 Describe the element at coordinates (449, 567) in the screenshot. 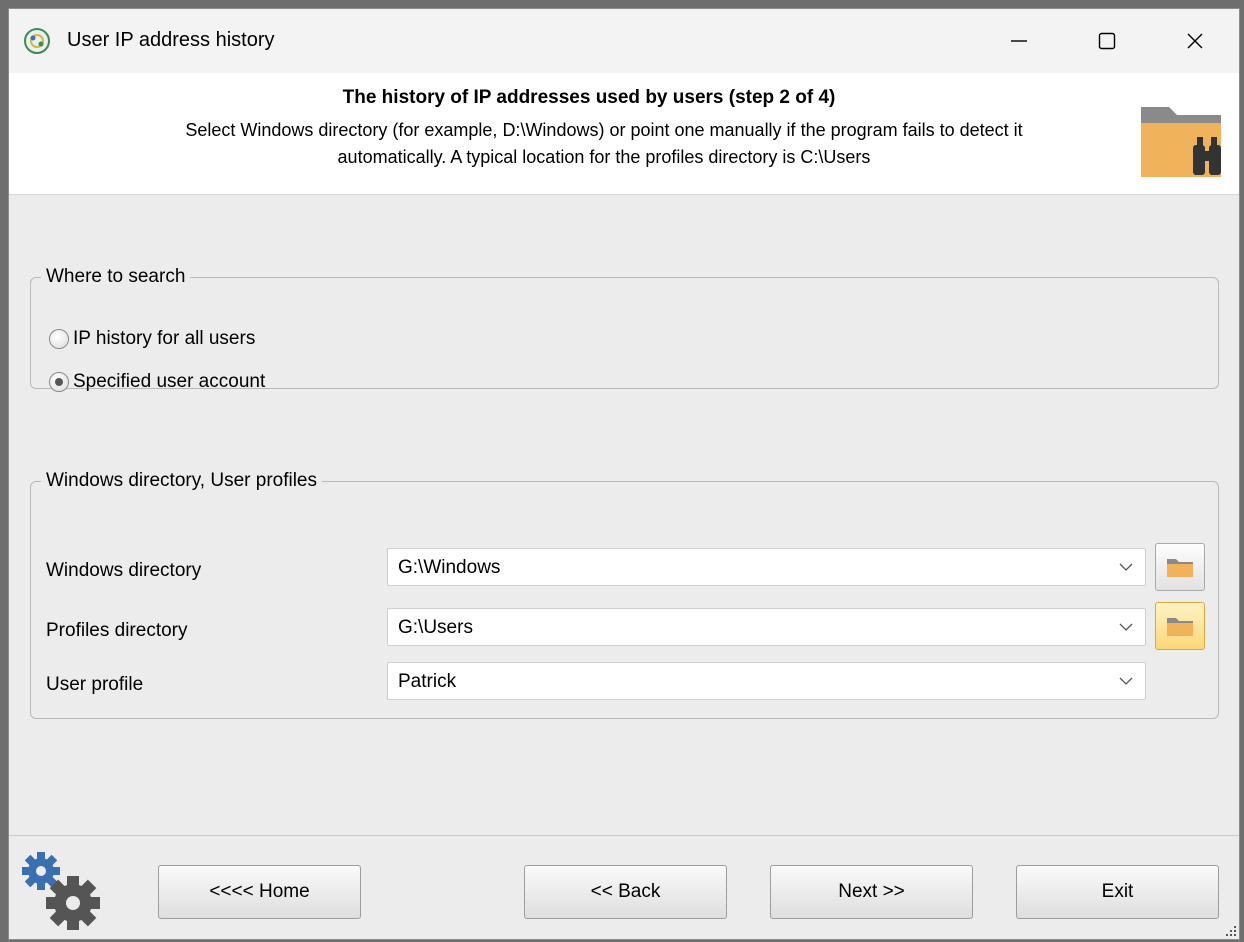

I see `windows-directory-value: G:\Windows` at that location.